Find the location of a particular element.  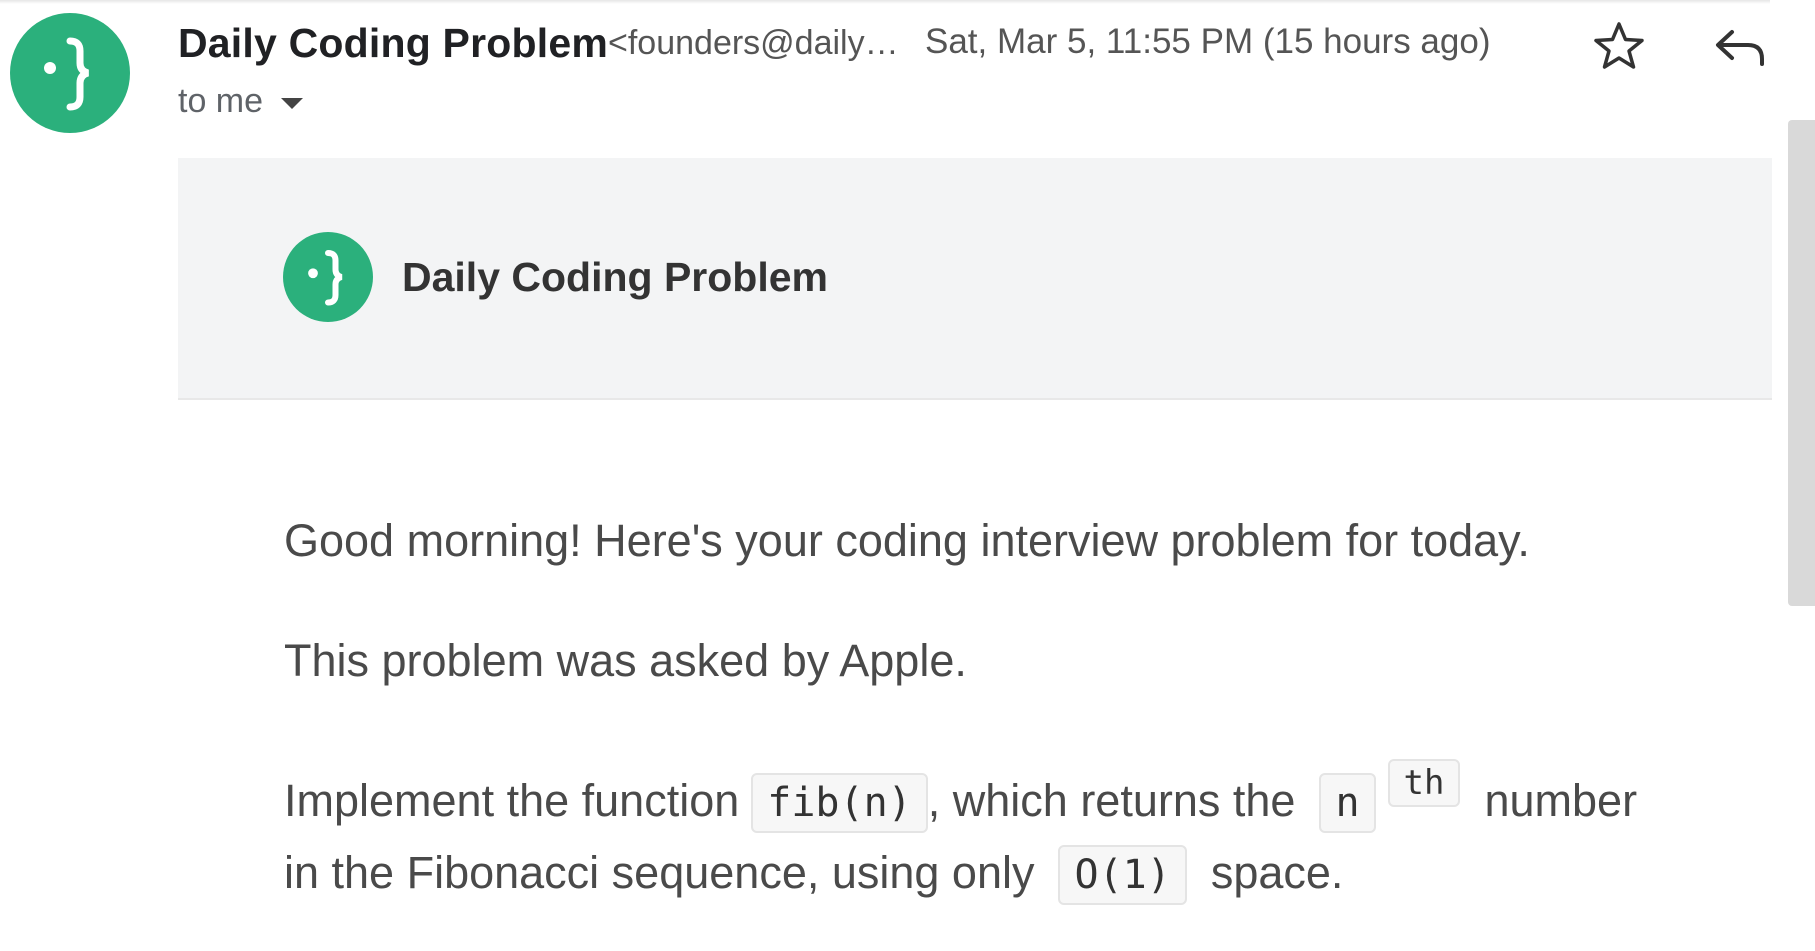

banner-title: Daily Coding Problem is located at coordinates (615, 277).